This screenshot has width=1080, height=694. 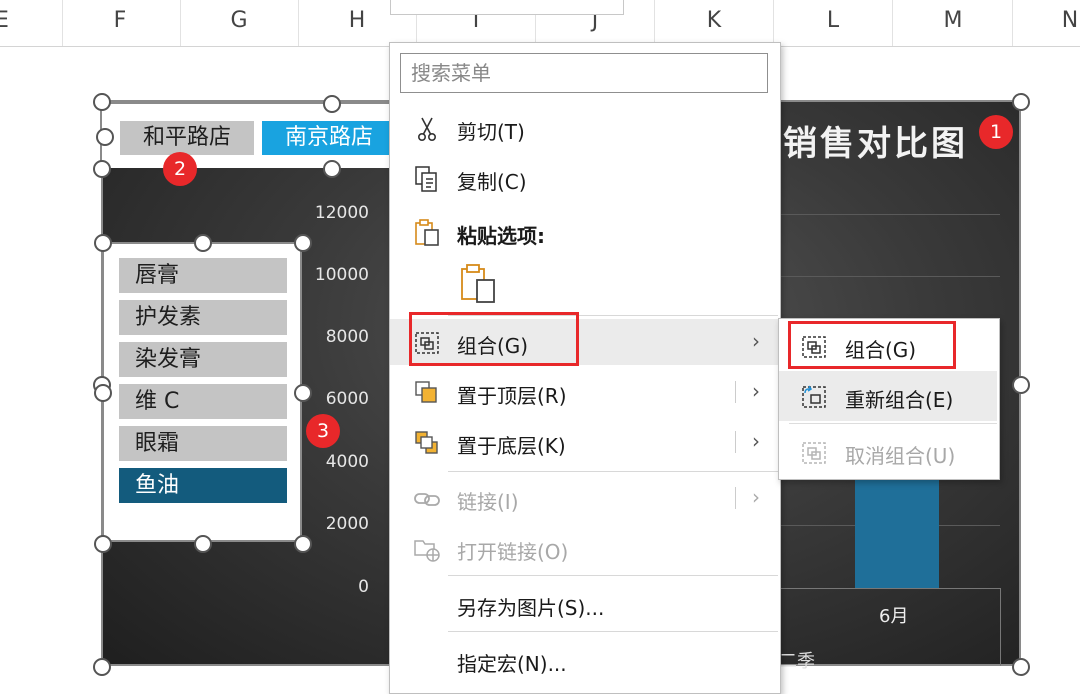 I want to click on menu-item-cut: 剪切(T), so click(x=584, y=128).